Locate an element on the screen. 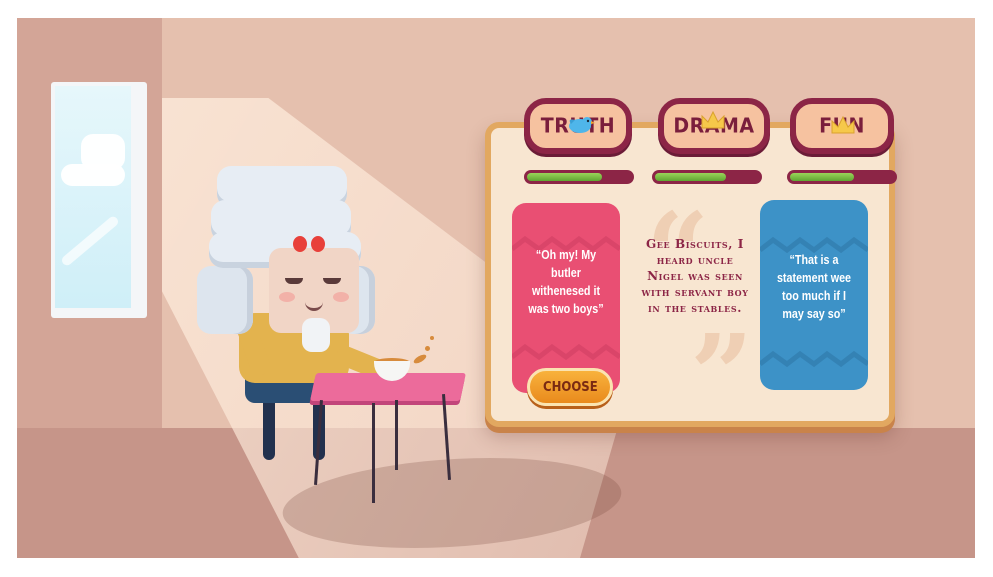 Image resolution: width=993 pixels, height=577 pixels. wig-curl-left is located at coordinates (225, 300).